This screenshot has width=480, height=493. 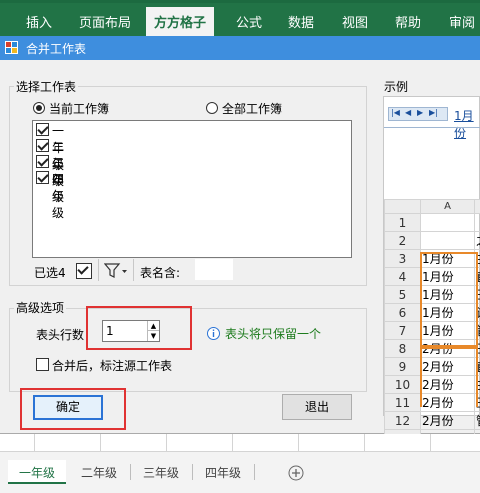 I want to click on worksheet-label: 四年级, so click(x=58, y=196).